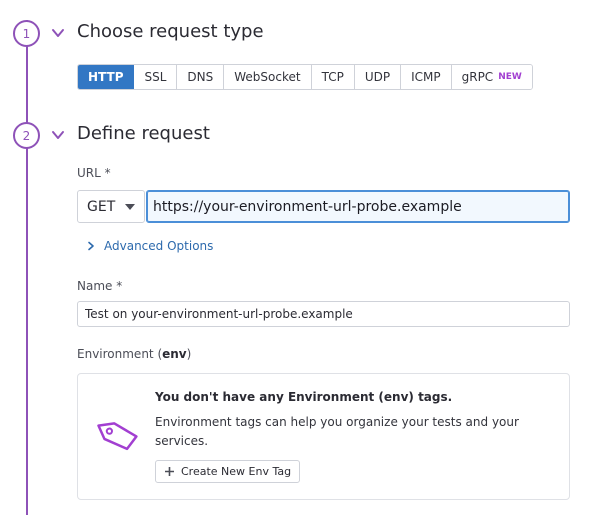  I want to click on request-type-label: WebSocket, so click(267, 77).